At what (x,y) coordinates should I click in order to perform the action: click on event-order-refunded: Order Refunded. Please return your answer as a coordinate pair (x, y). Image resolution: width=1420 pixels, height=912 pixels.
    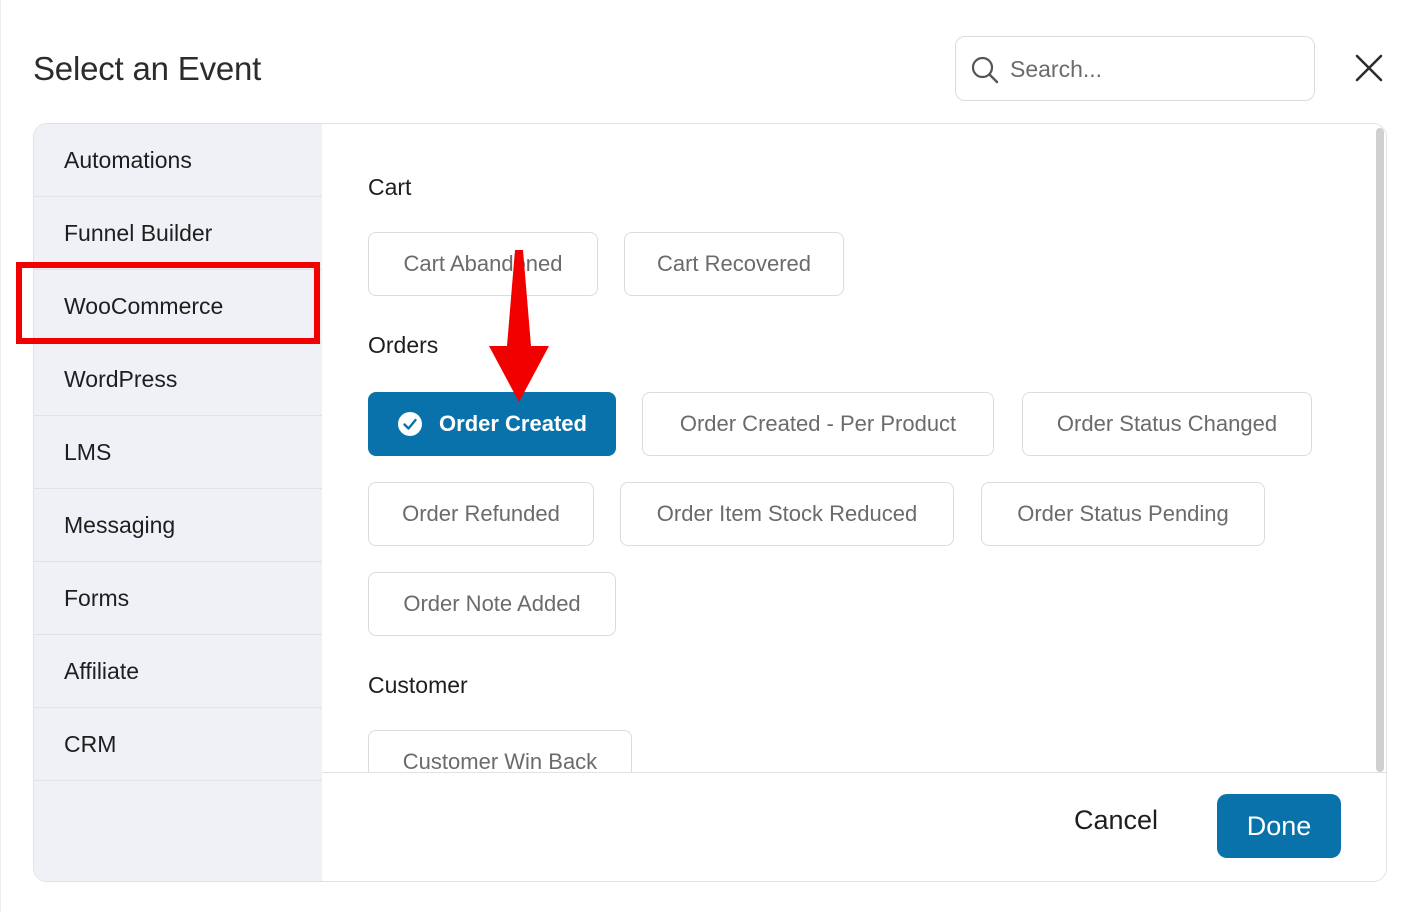
    Looking at the image, I should click on (481, 514).